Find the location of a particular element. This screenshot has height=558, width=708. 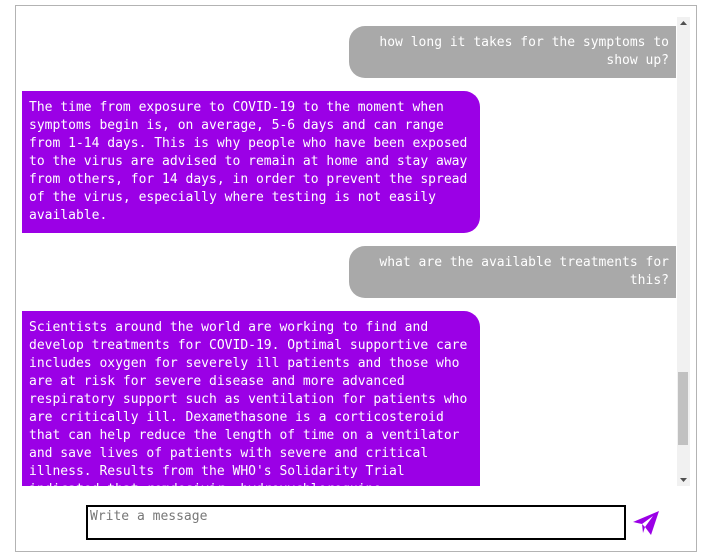

chevron-down-icon is located at coordinates (683, 479).